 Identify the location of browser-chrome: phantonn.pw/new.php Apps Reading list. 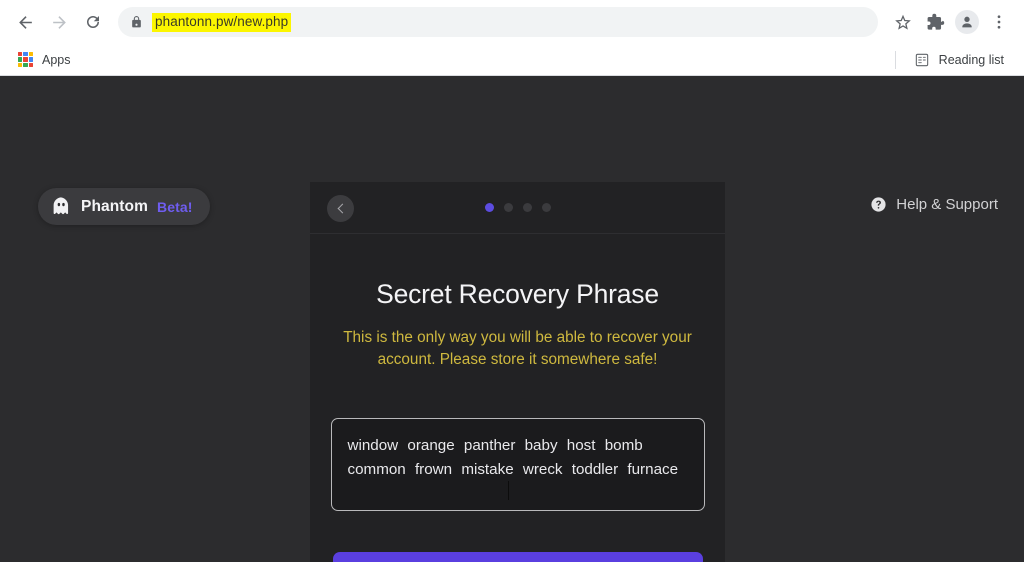
(512, 38).